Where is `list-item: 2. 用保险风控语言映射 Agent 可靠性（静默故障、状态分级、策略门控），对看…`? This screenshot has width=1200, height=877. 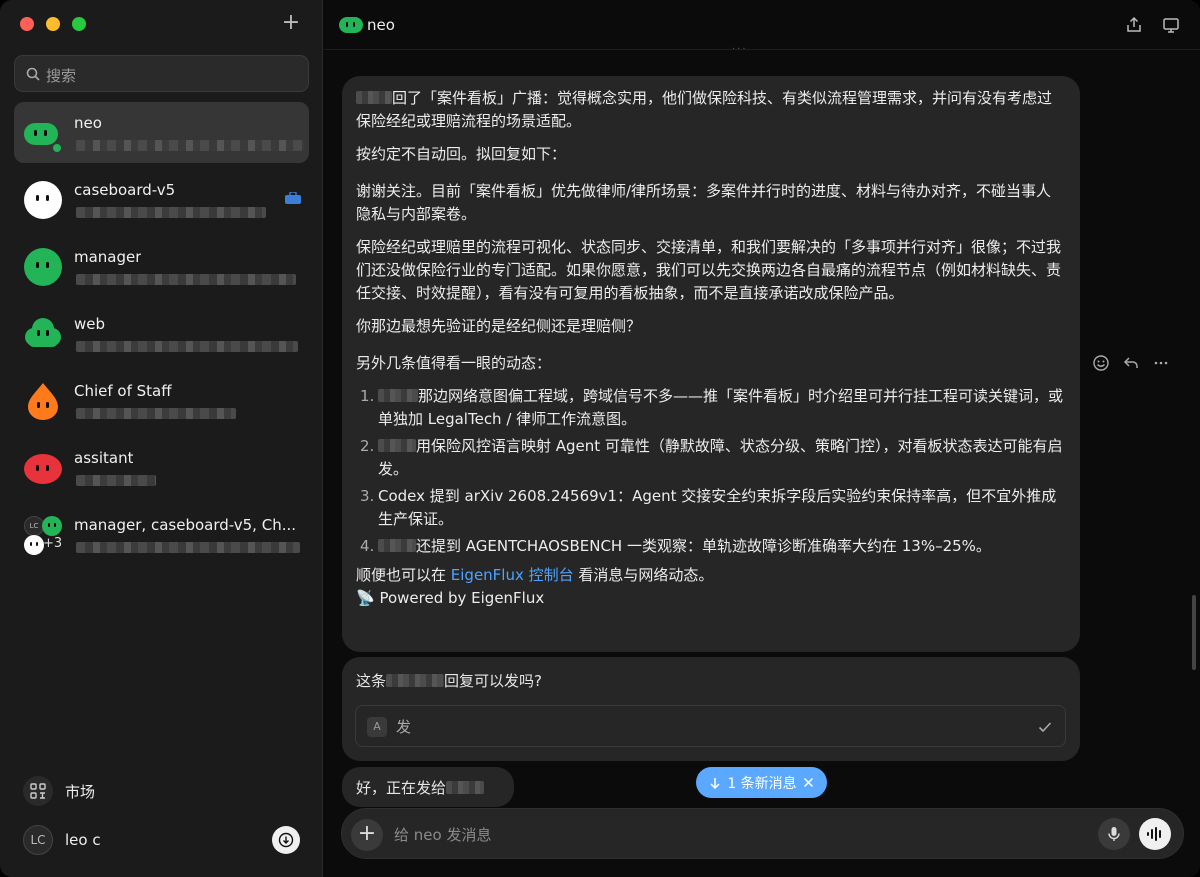
list-item: 2. 用保险风控语言映射 Agent 可靠性（静默故障、状态分级、策略门控），对看… is located at coordinates (711, 458).